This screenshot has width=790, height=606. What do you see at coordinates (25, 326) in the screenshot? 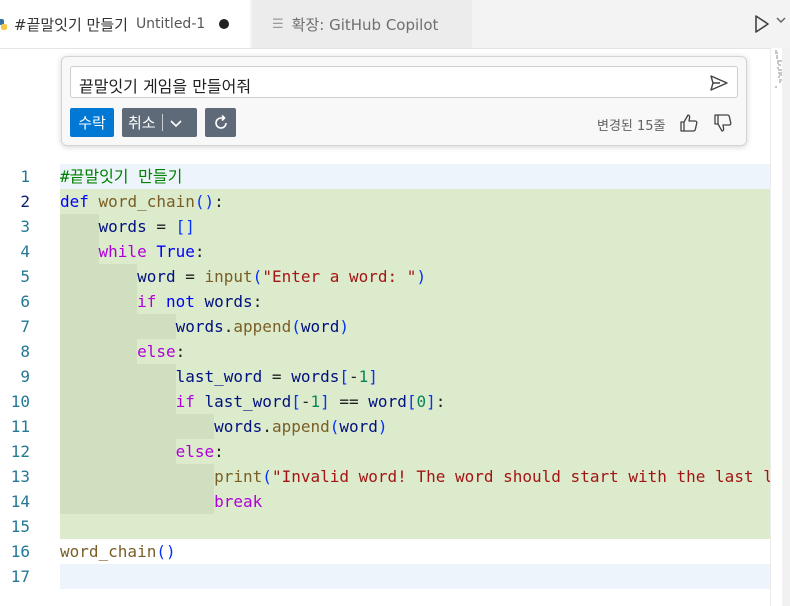
I see `line-number: 7` at bounding box center [25, 326].